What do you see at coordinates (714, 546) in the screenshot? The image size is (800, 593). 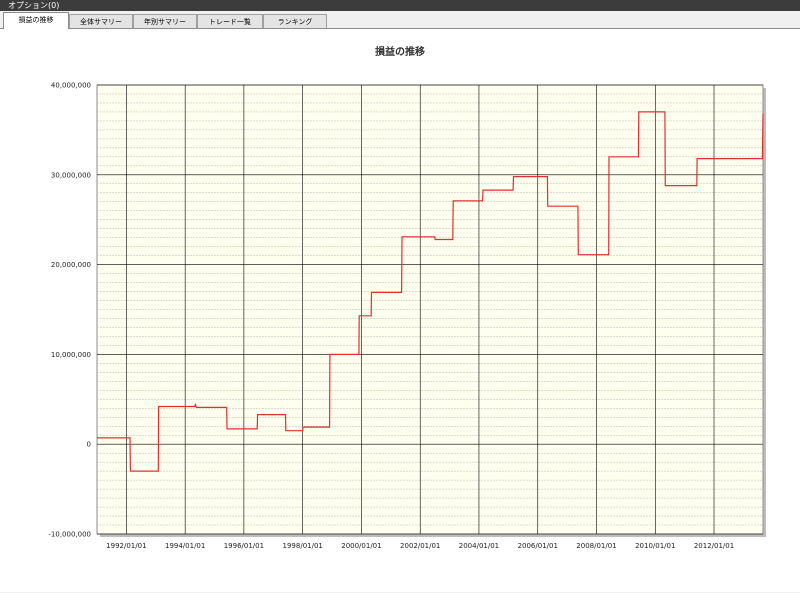 I see `x-tick-label: 2012/01/01` at bounding box center [714, 546].